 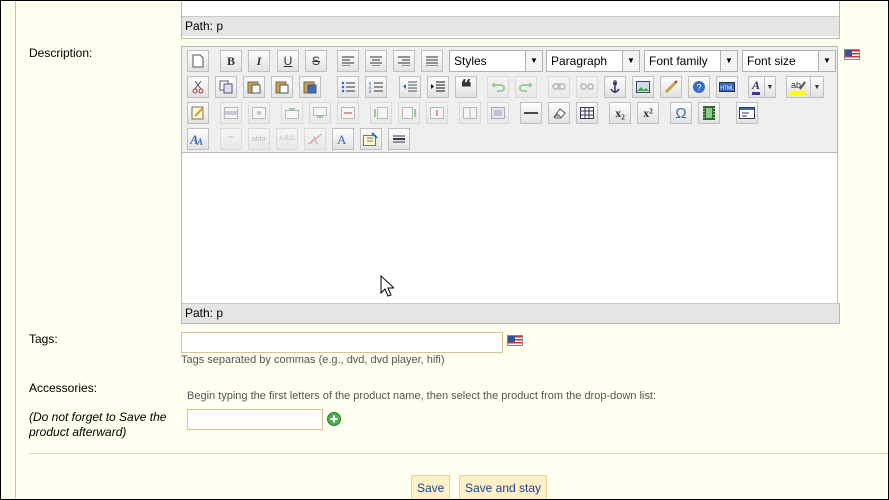 I want to click on undo-icon, so click(x=498, y=87).